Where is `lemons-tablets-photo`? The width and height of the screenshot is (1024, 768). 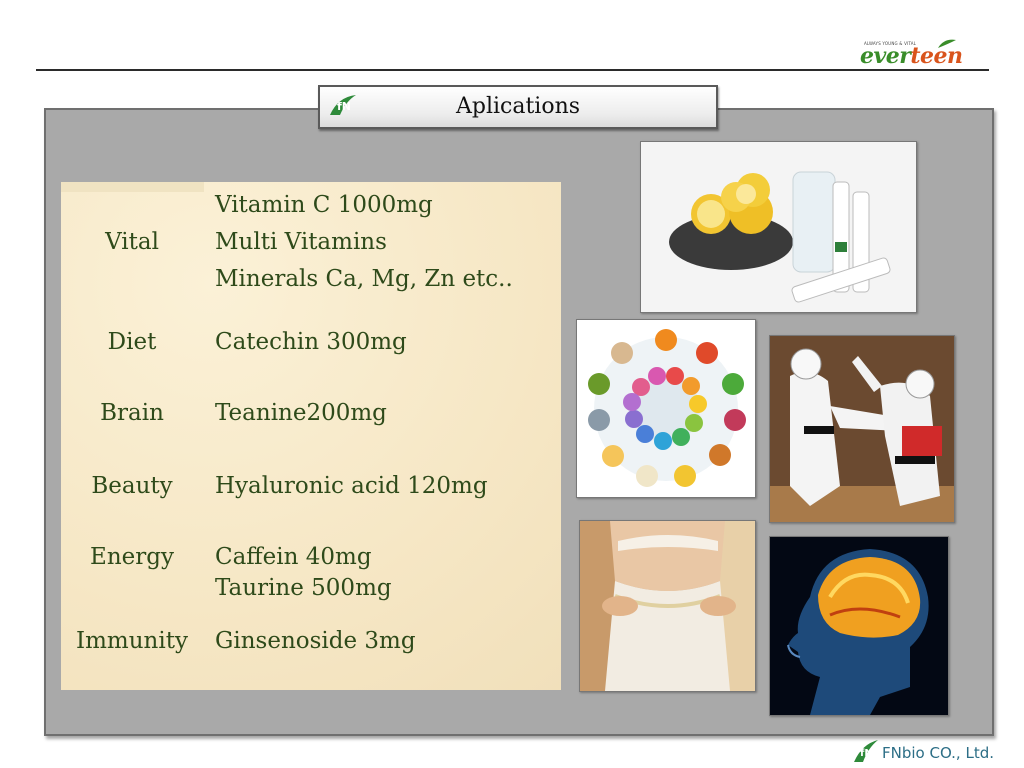 lemons-tablets-photo is located at coordinates (778, 227).